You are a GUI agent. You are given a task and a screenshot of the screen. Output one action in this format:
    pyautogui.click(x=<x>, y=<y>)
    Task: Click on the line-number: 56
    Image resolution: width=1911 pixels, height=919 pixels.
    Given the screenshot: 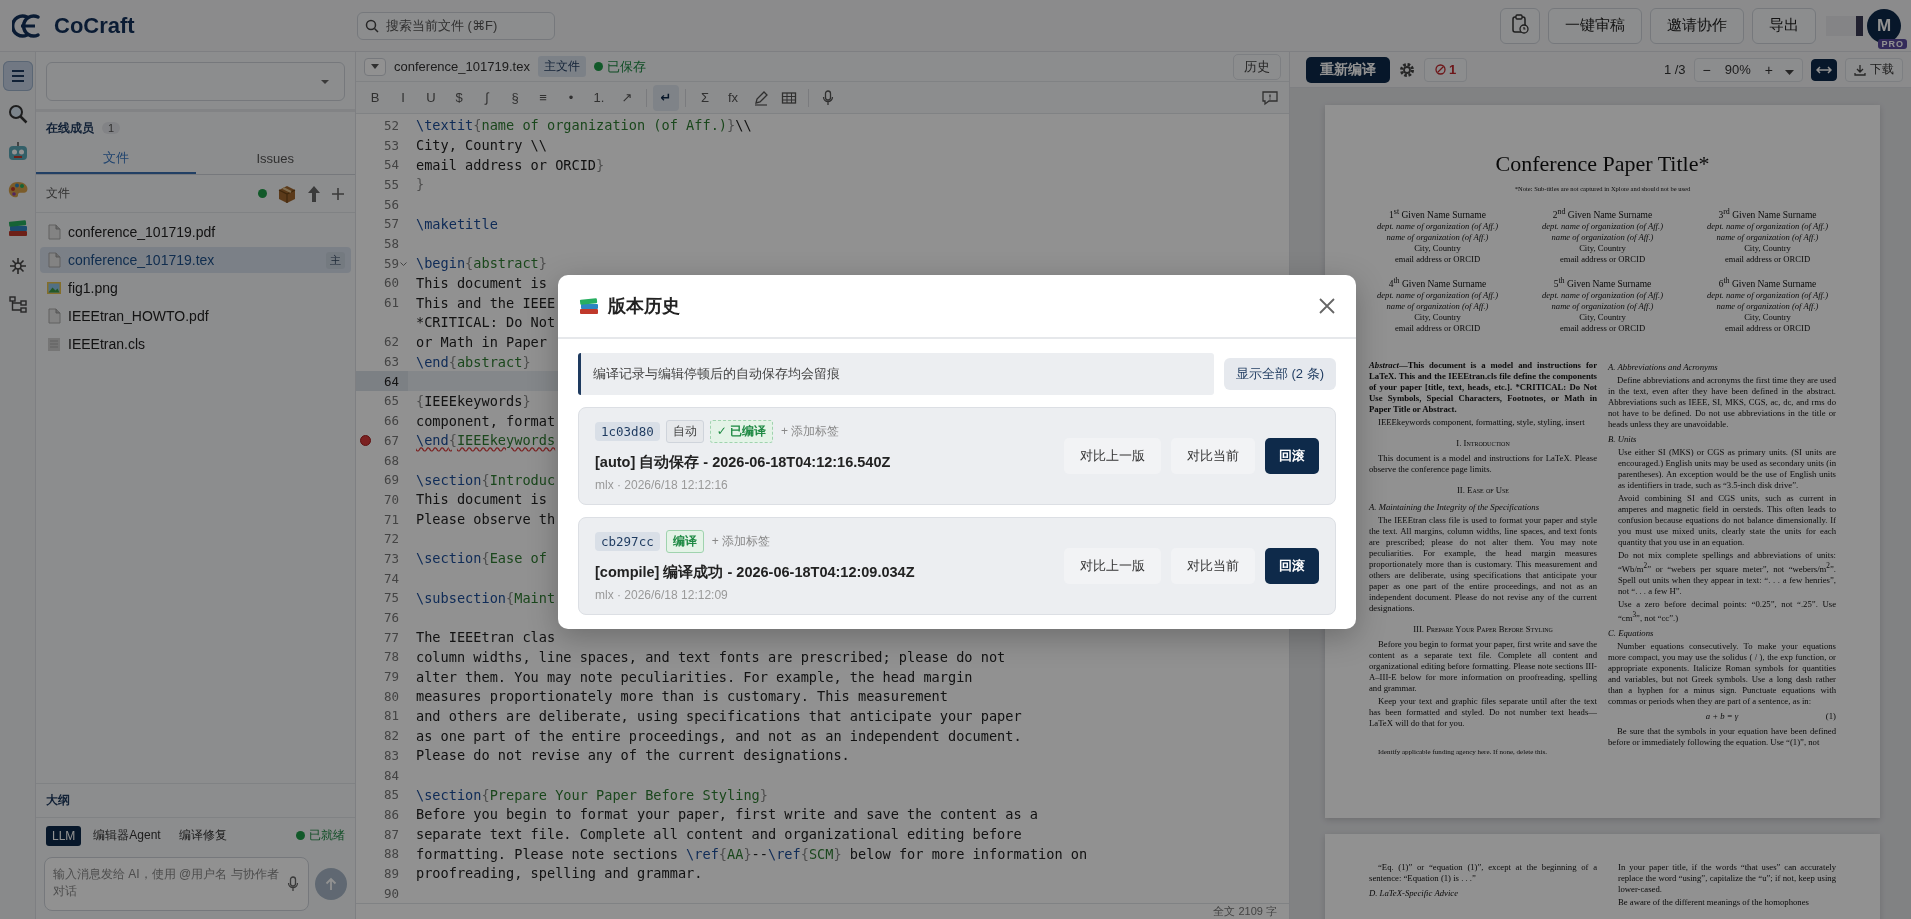 What is the action you would take?
    pyautogui.click(x=391, y=204)
    